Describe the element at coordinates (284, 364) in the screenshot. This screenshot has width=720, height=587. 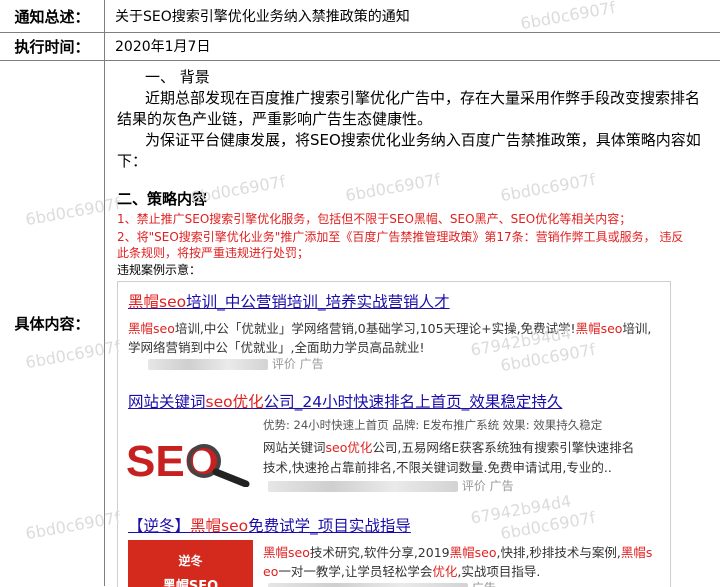
I see `ad-1-eval-link: 评价` at that location.